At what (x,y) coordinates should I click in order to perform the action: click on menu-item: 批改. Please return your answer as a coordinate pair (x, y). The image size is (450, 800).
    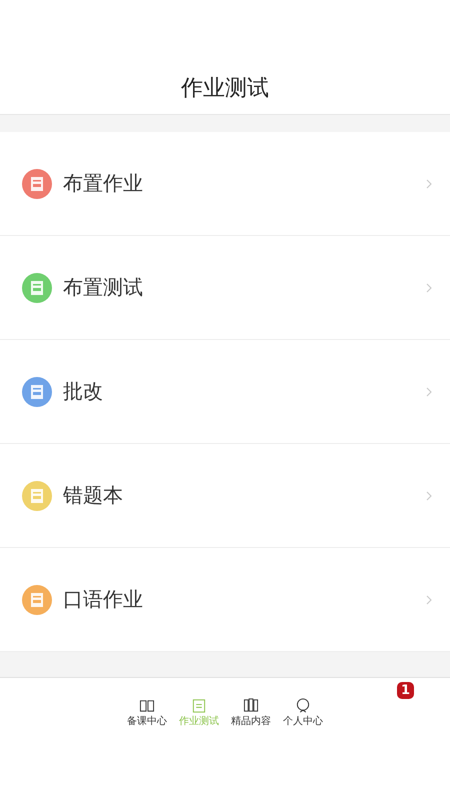
    Looking at the image, I should click on (225, 392).